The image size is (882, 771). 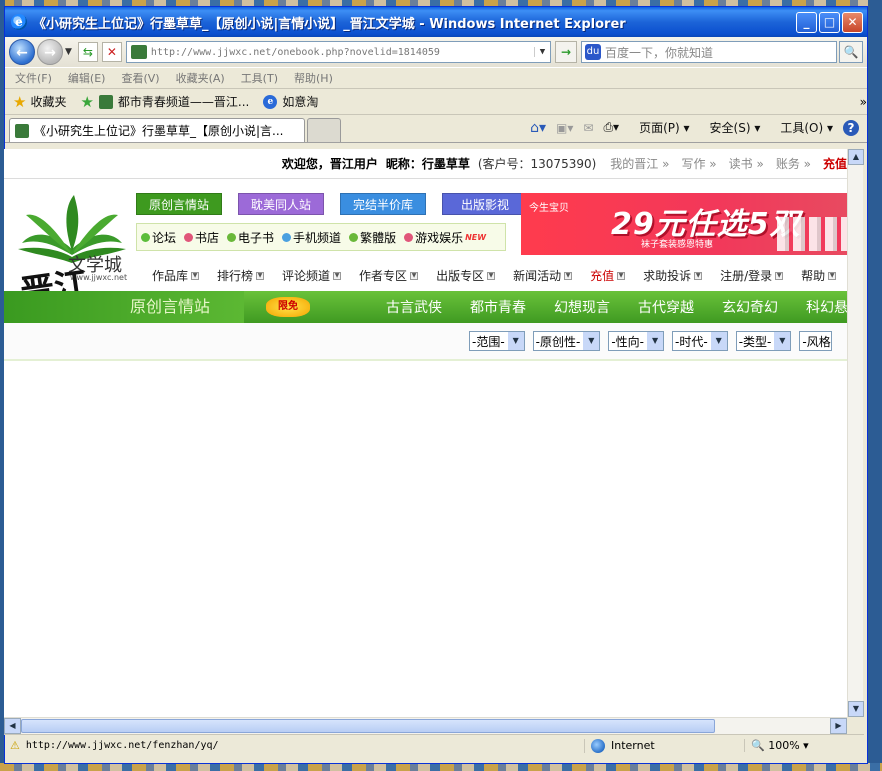 I want to click on scroll-down-icon: ▼, so click(x=856, y=709).